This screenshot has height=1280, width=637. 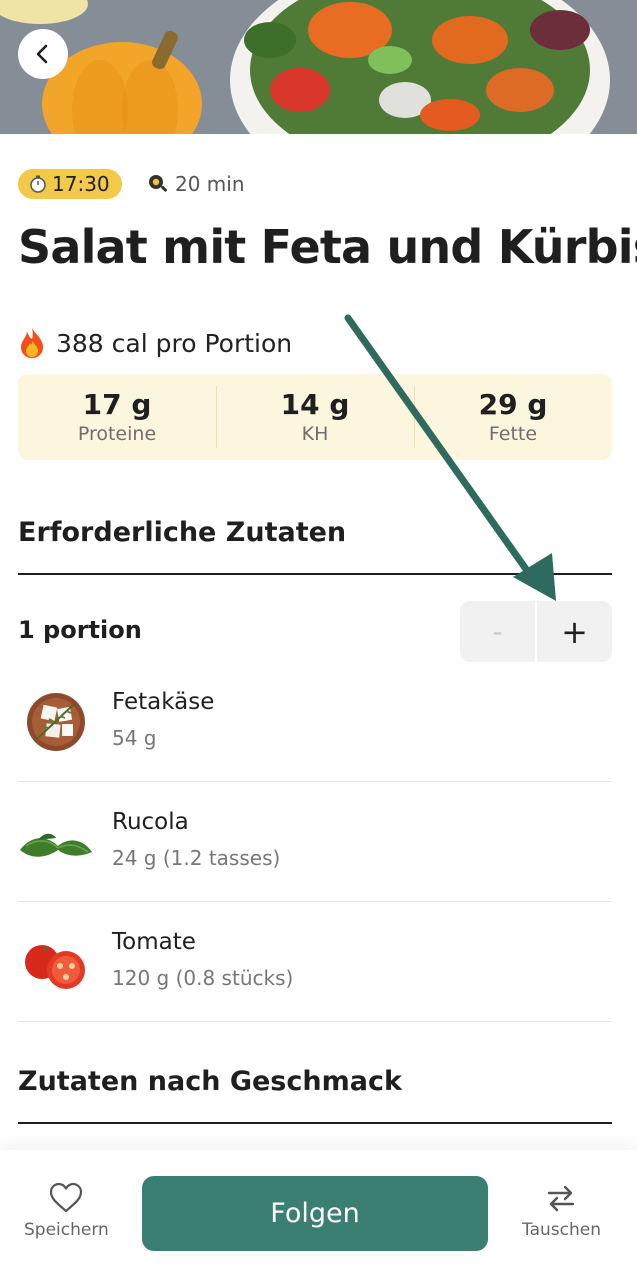 I want to click on swap-button: Tauschen, so click(x=561, y=1211).